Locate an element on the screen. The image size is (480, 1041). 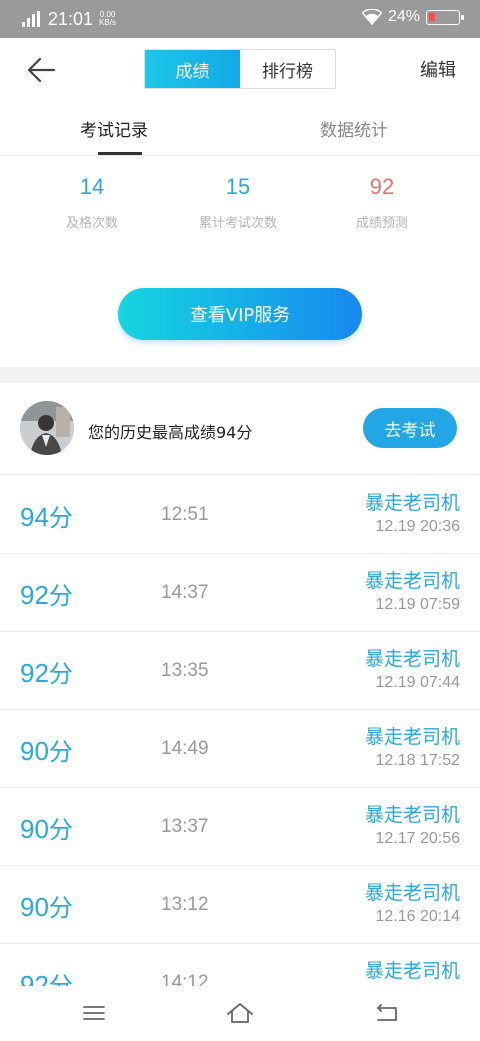
vip-service-button: 查看VIP服务 is located at coordinates (240, 314).